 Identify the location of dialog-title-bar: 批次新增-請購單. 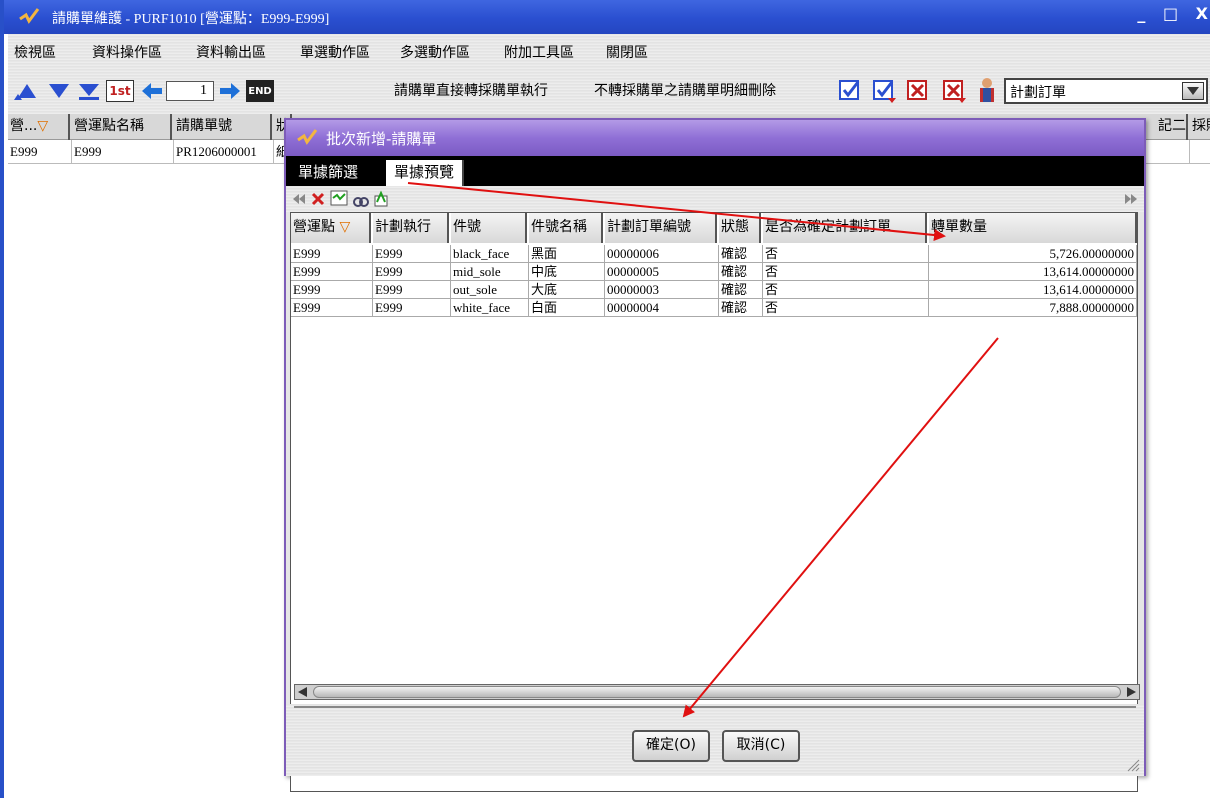
(715, 138).